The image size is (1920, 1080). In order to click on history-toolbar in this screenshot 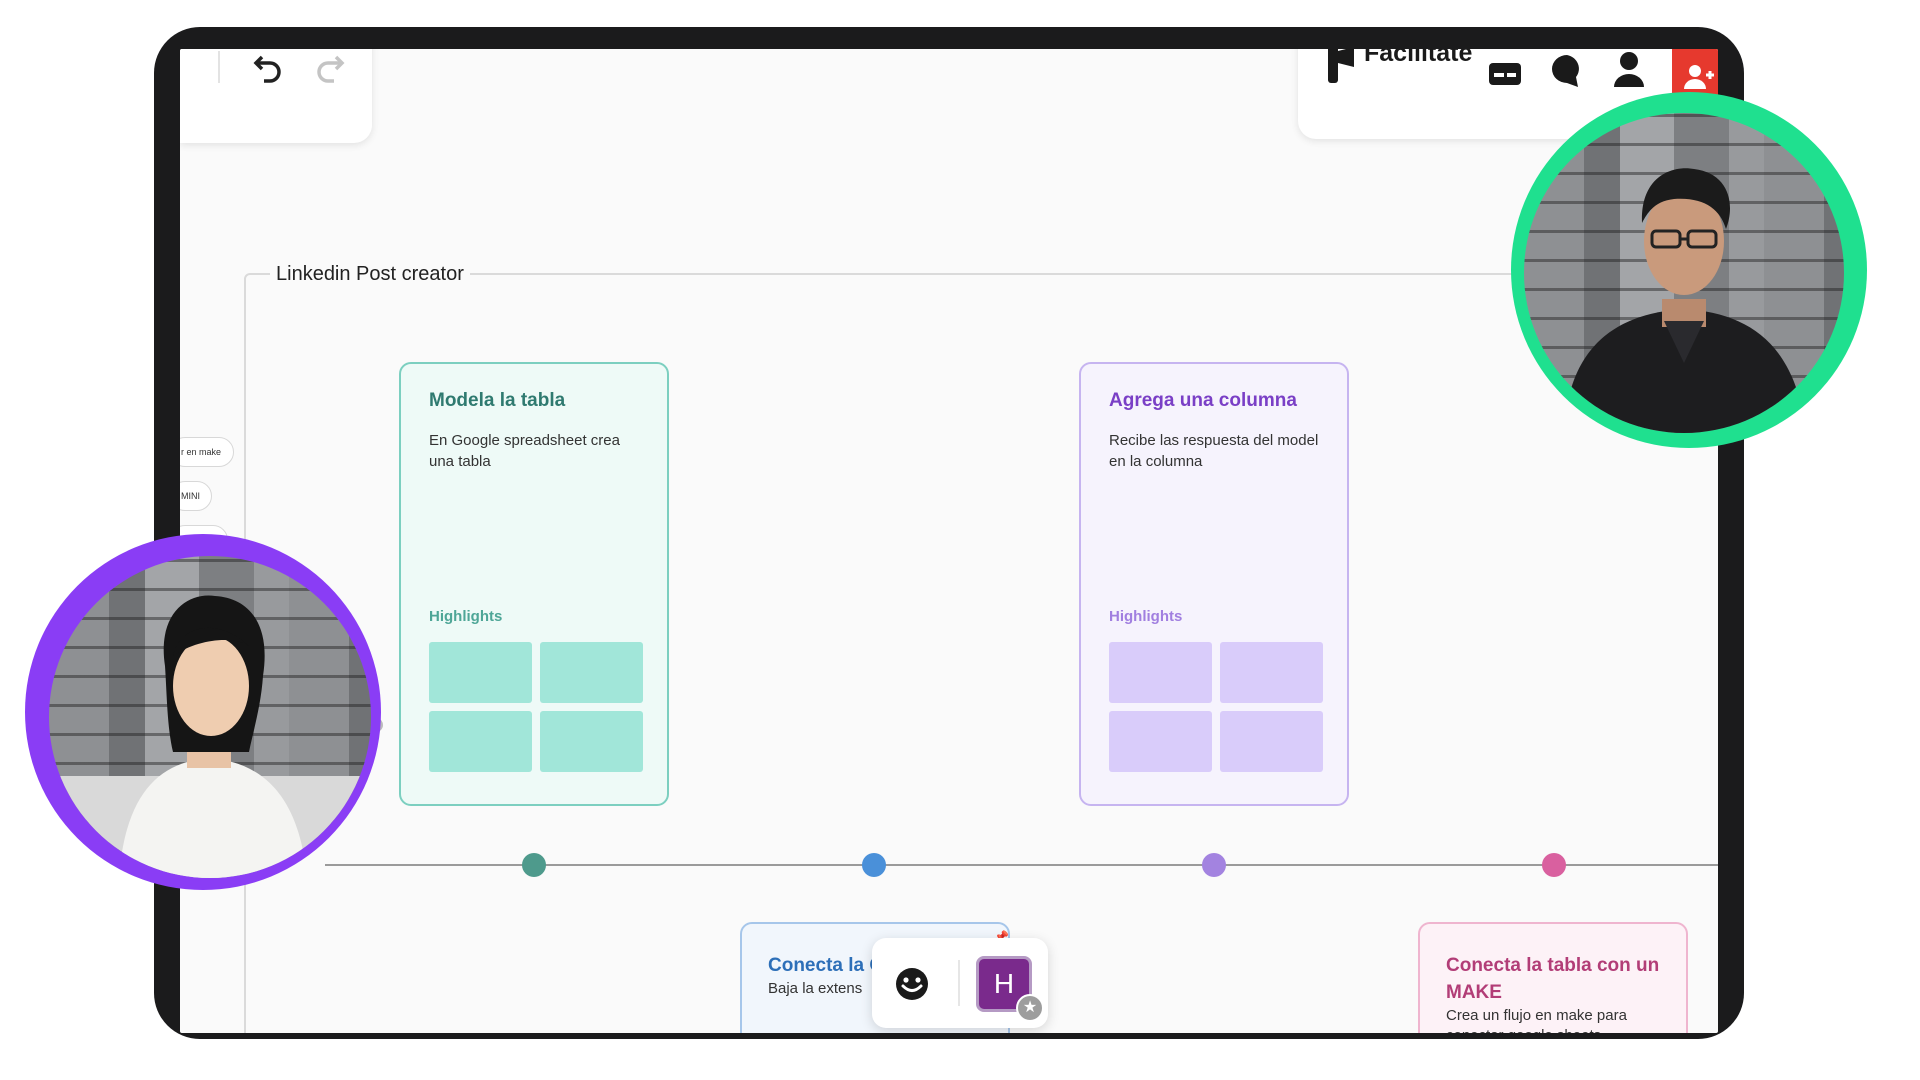, I will do `click(276, 96)`.